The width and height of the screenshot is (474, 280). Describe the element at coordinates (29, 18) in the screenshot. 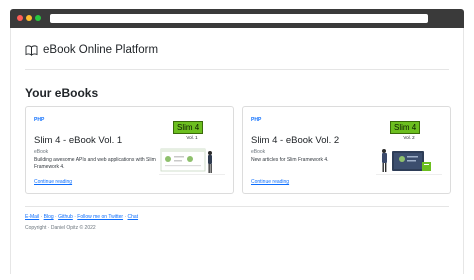

I see `minimize-window-dot` at that location.